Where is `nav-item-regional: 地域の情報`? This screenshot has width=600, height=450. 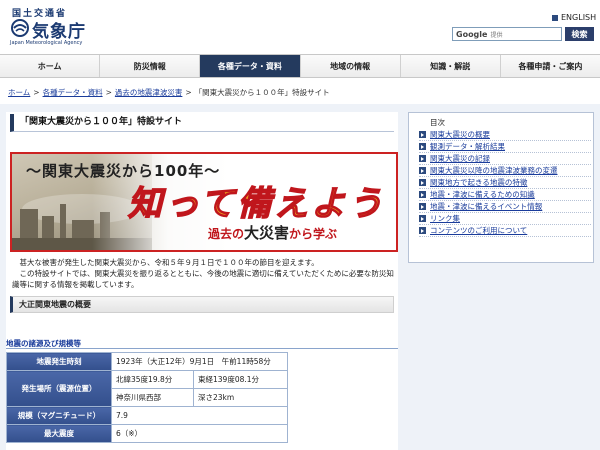 nav-item-regional: 地域の情報 is located at coordinates (351, 66).